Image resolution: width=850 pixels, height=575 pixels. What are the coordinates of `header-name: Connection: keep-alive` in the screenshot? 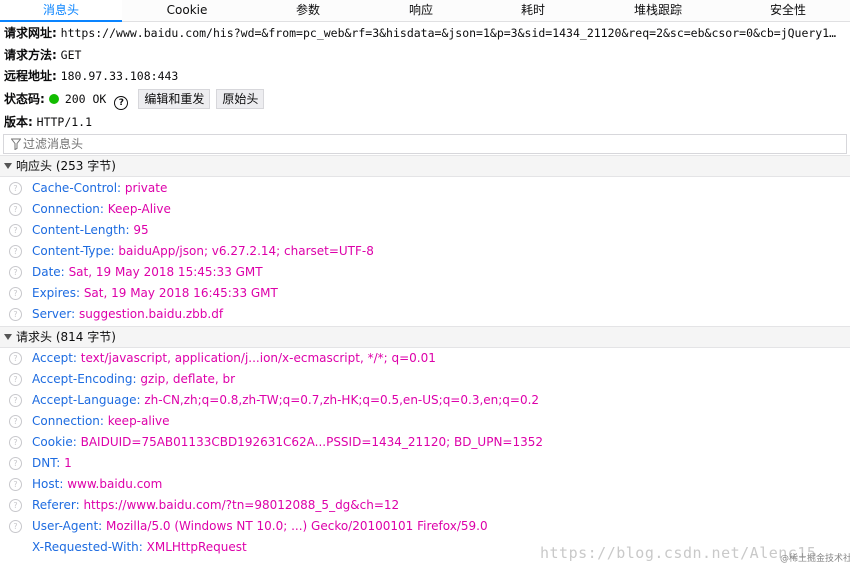 It's located at (101, 421).